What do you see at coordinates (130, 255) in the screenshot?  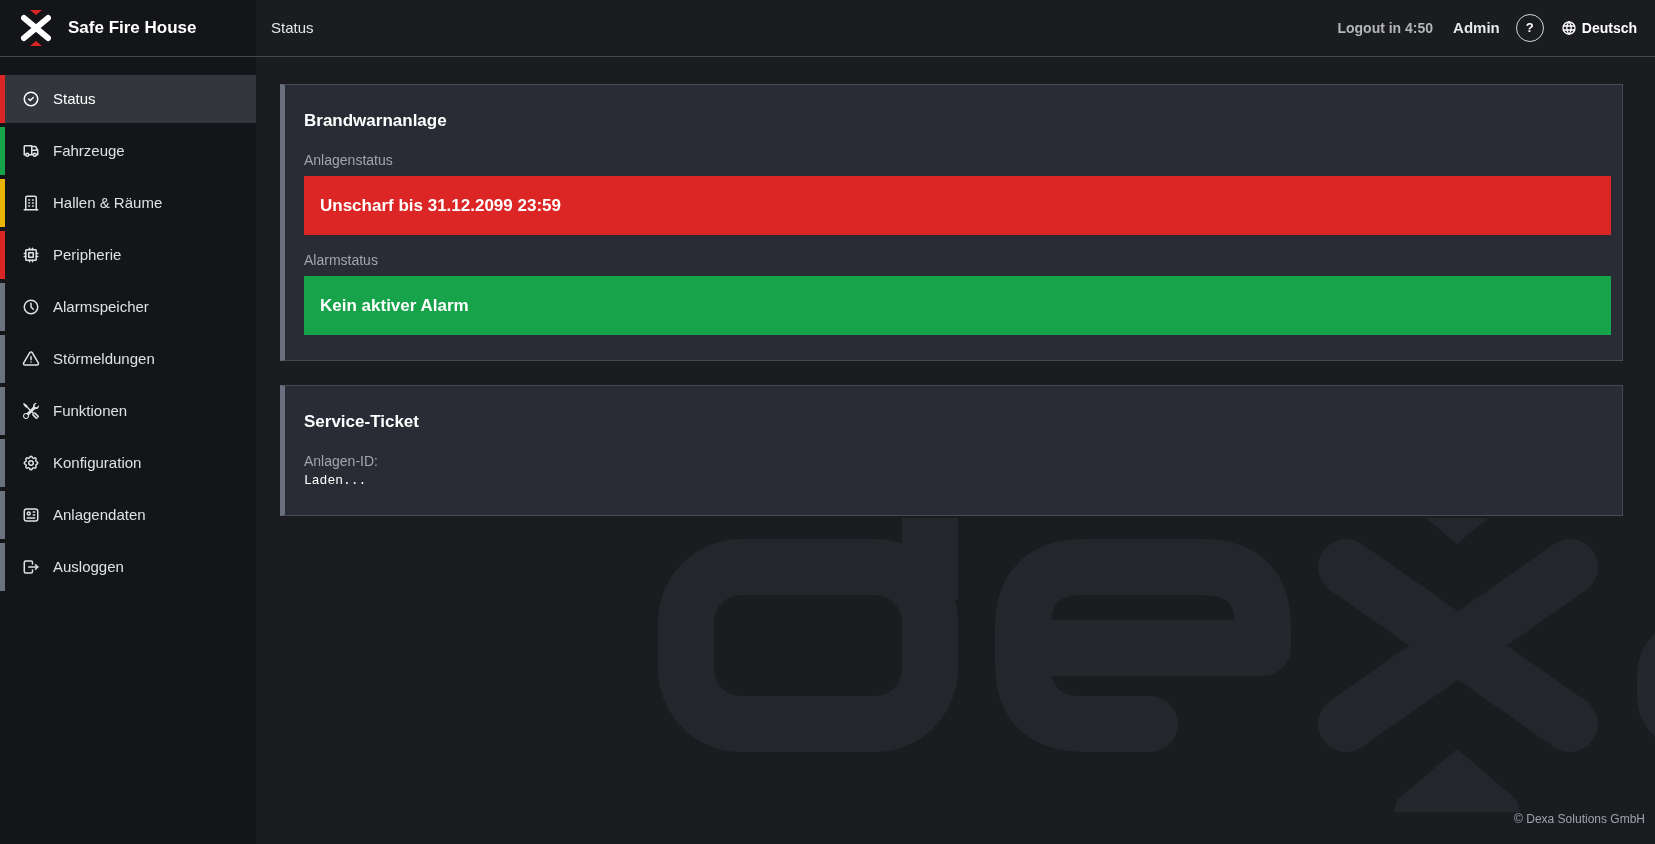 I see `sidebar-item: Peripherie` at bounding box center [130, 255].